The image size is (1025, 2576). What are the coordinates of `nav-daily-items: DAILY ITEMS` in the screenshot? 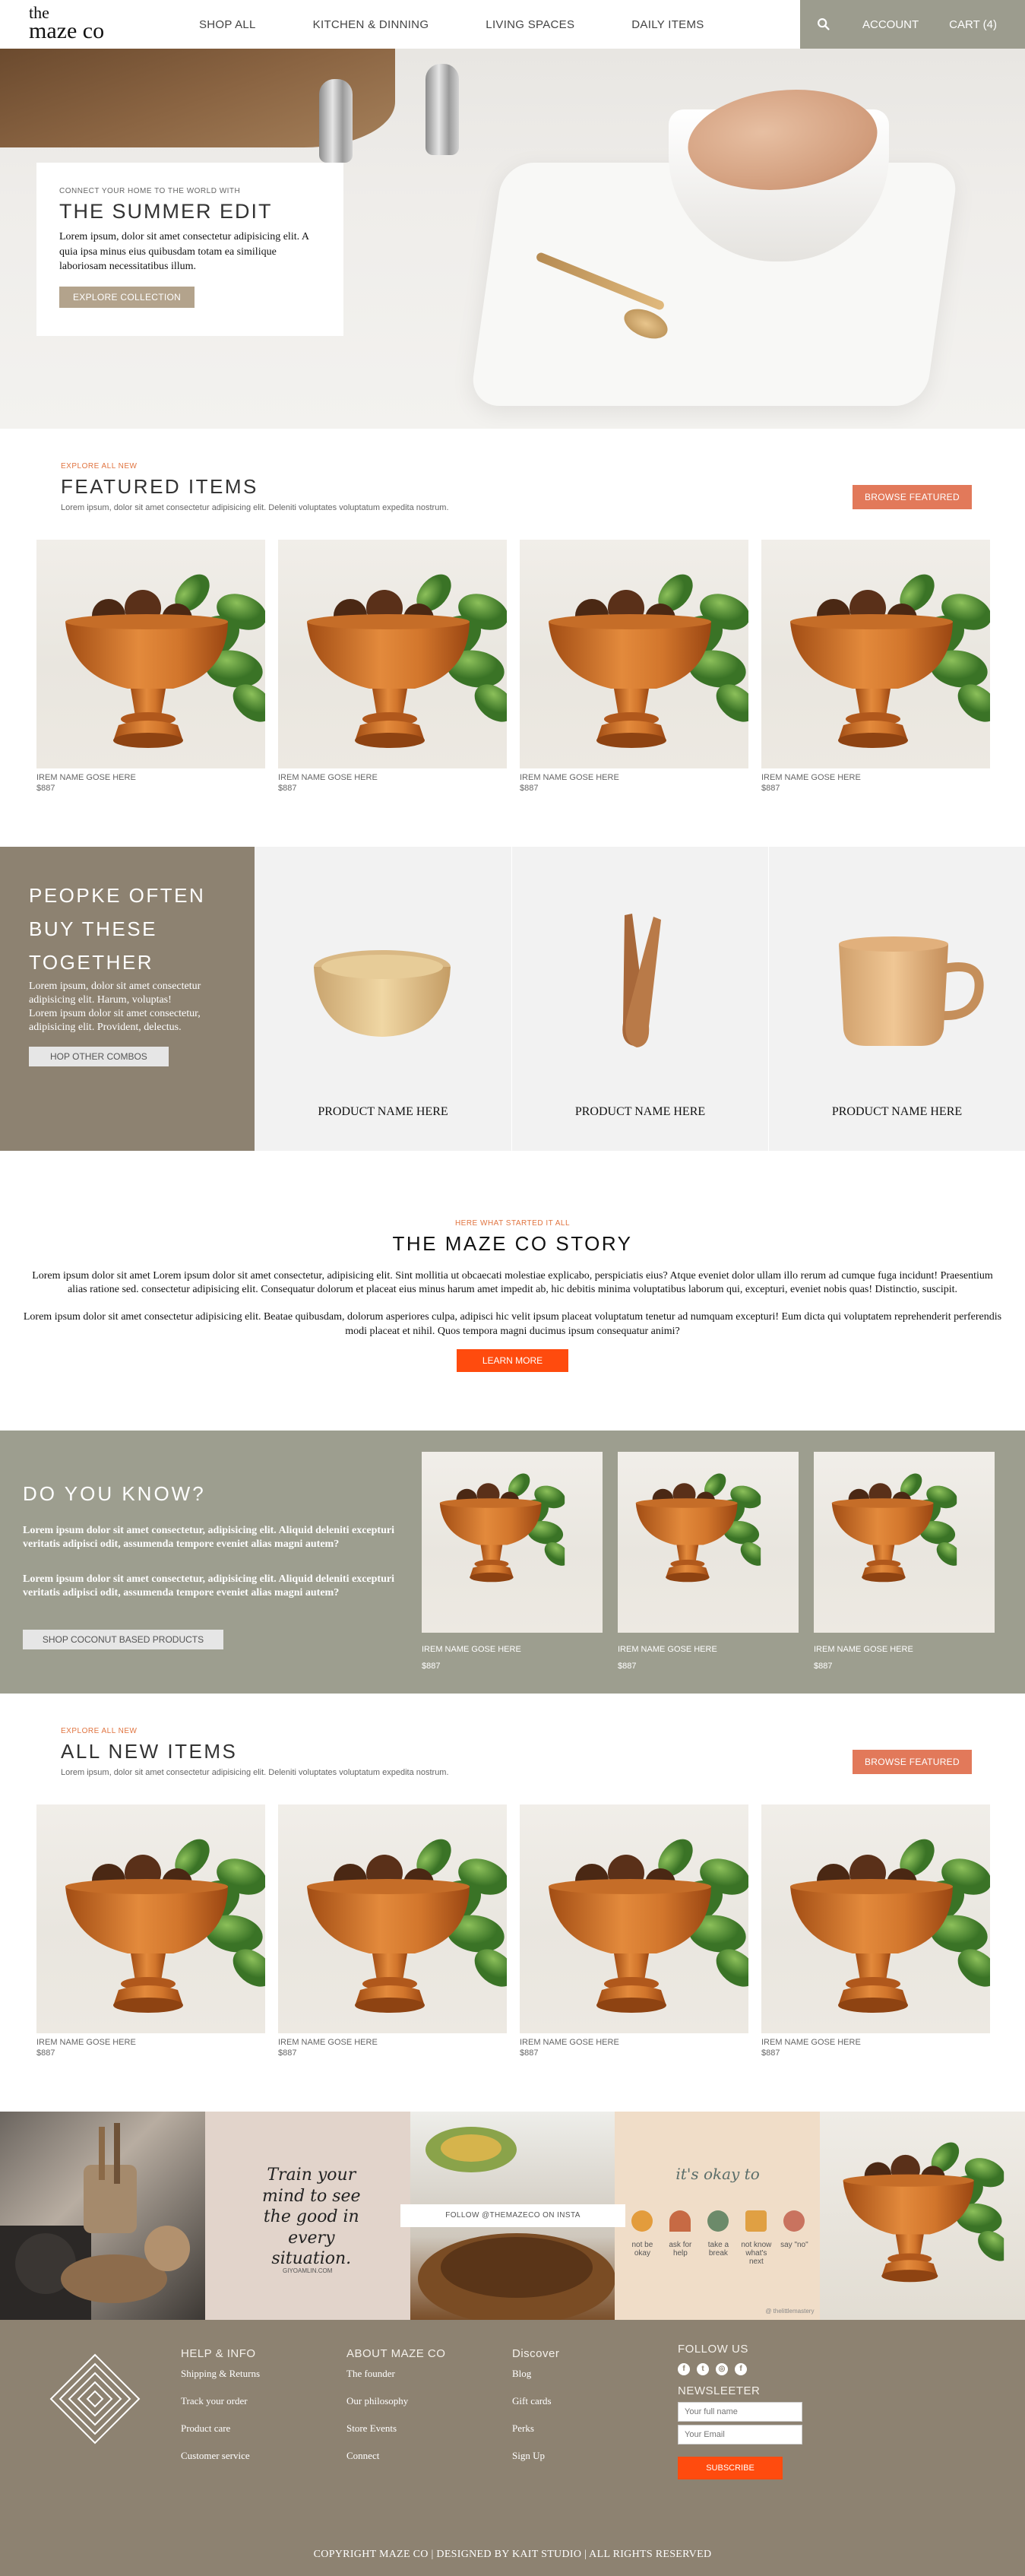 It's located at (667, 24).